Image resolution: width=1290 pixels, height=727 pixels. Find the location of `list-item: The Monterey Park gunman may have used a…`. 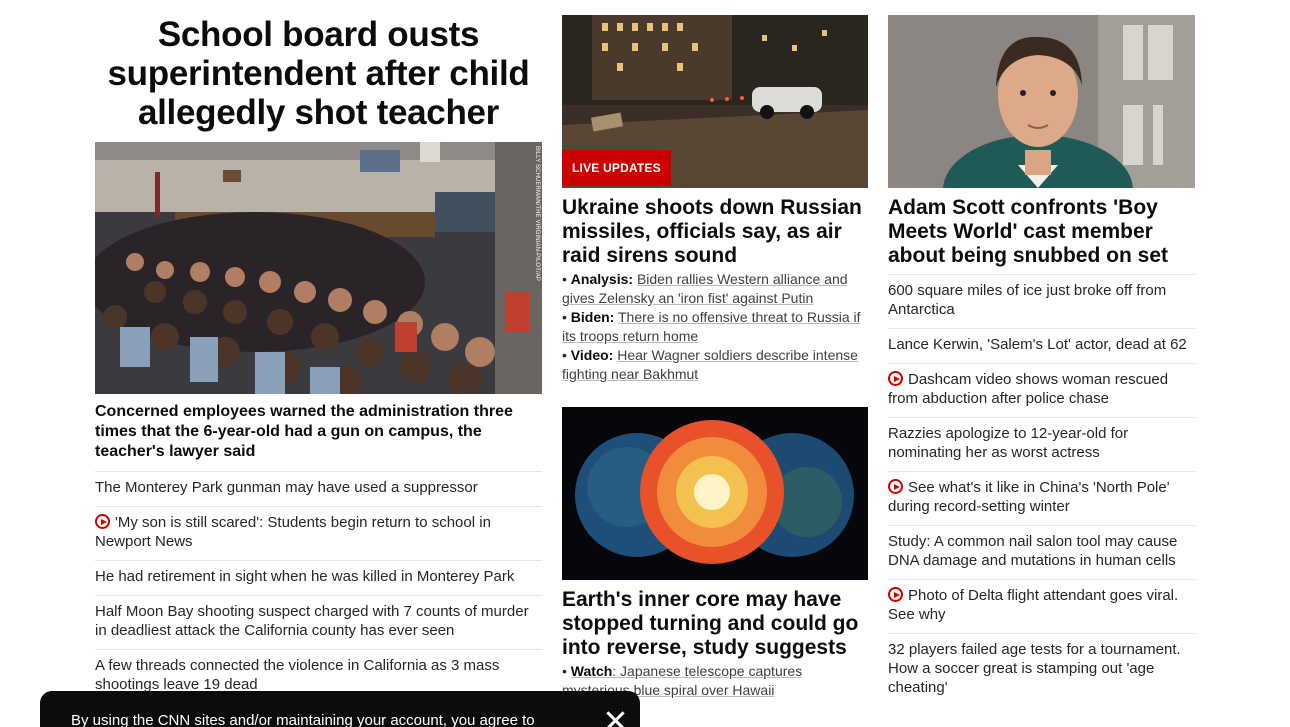

list-item: The Monterey Park gunman may have used a… is located at coordinates (318, 488).